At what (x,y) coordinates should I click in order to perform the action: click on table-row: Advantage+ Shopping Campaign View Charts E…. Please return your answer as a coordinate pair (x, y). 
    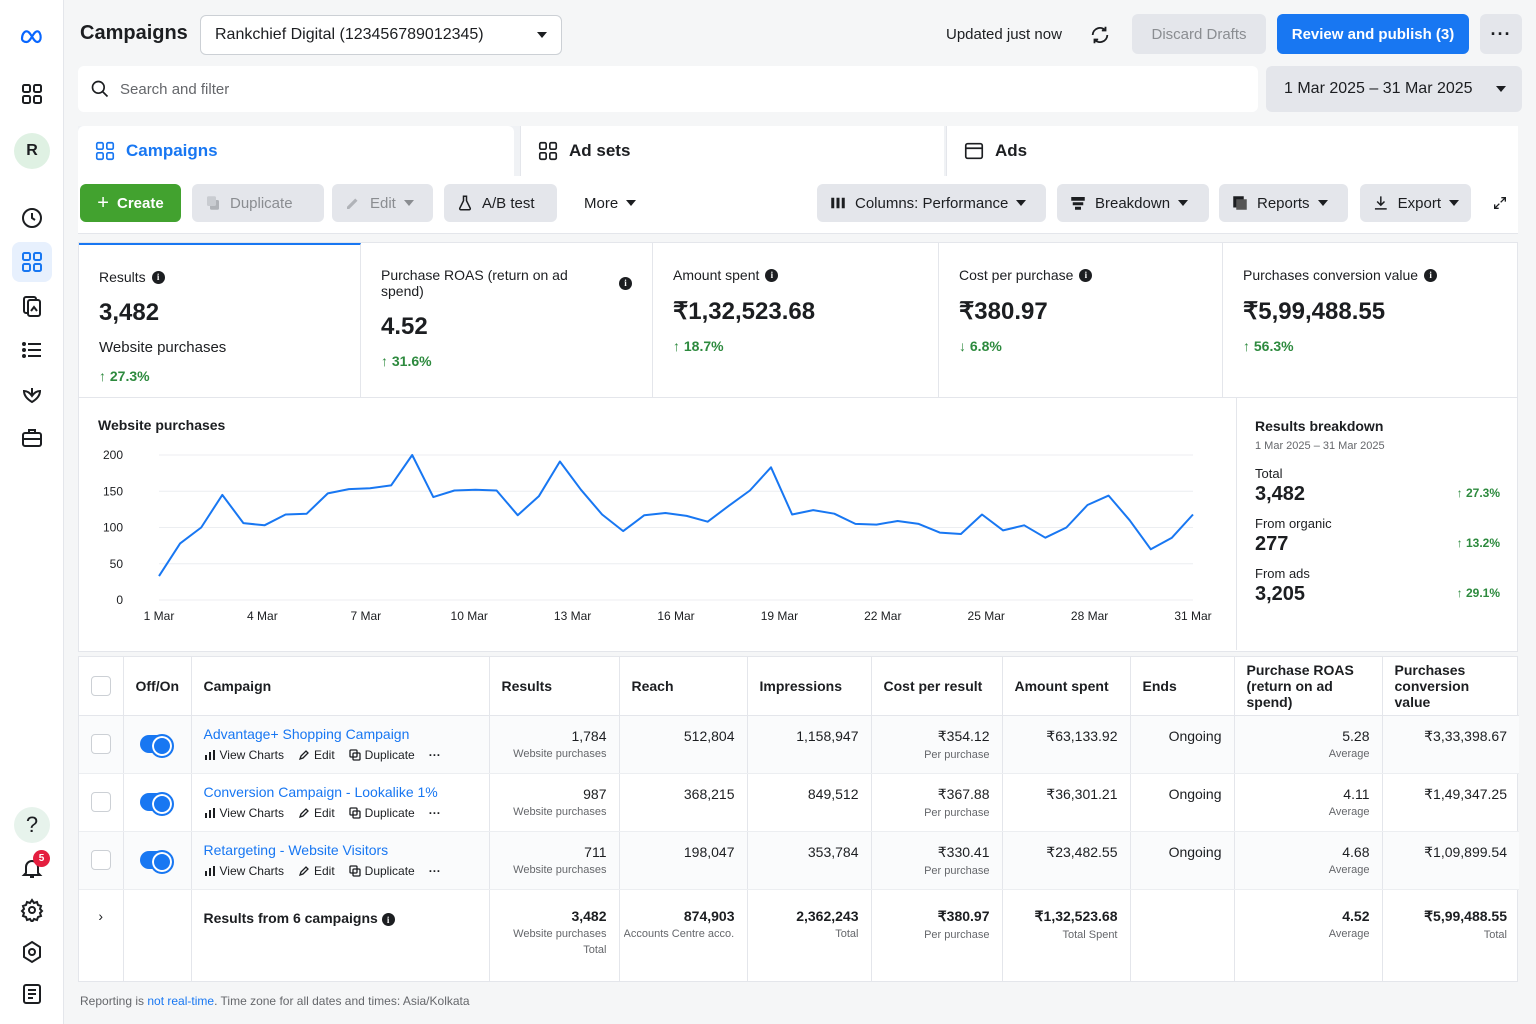
    Looking at the image, I should click on (799, 744).